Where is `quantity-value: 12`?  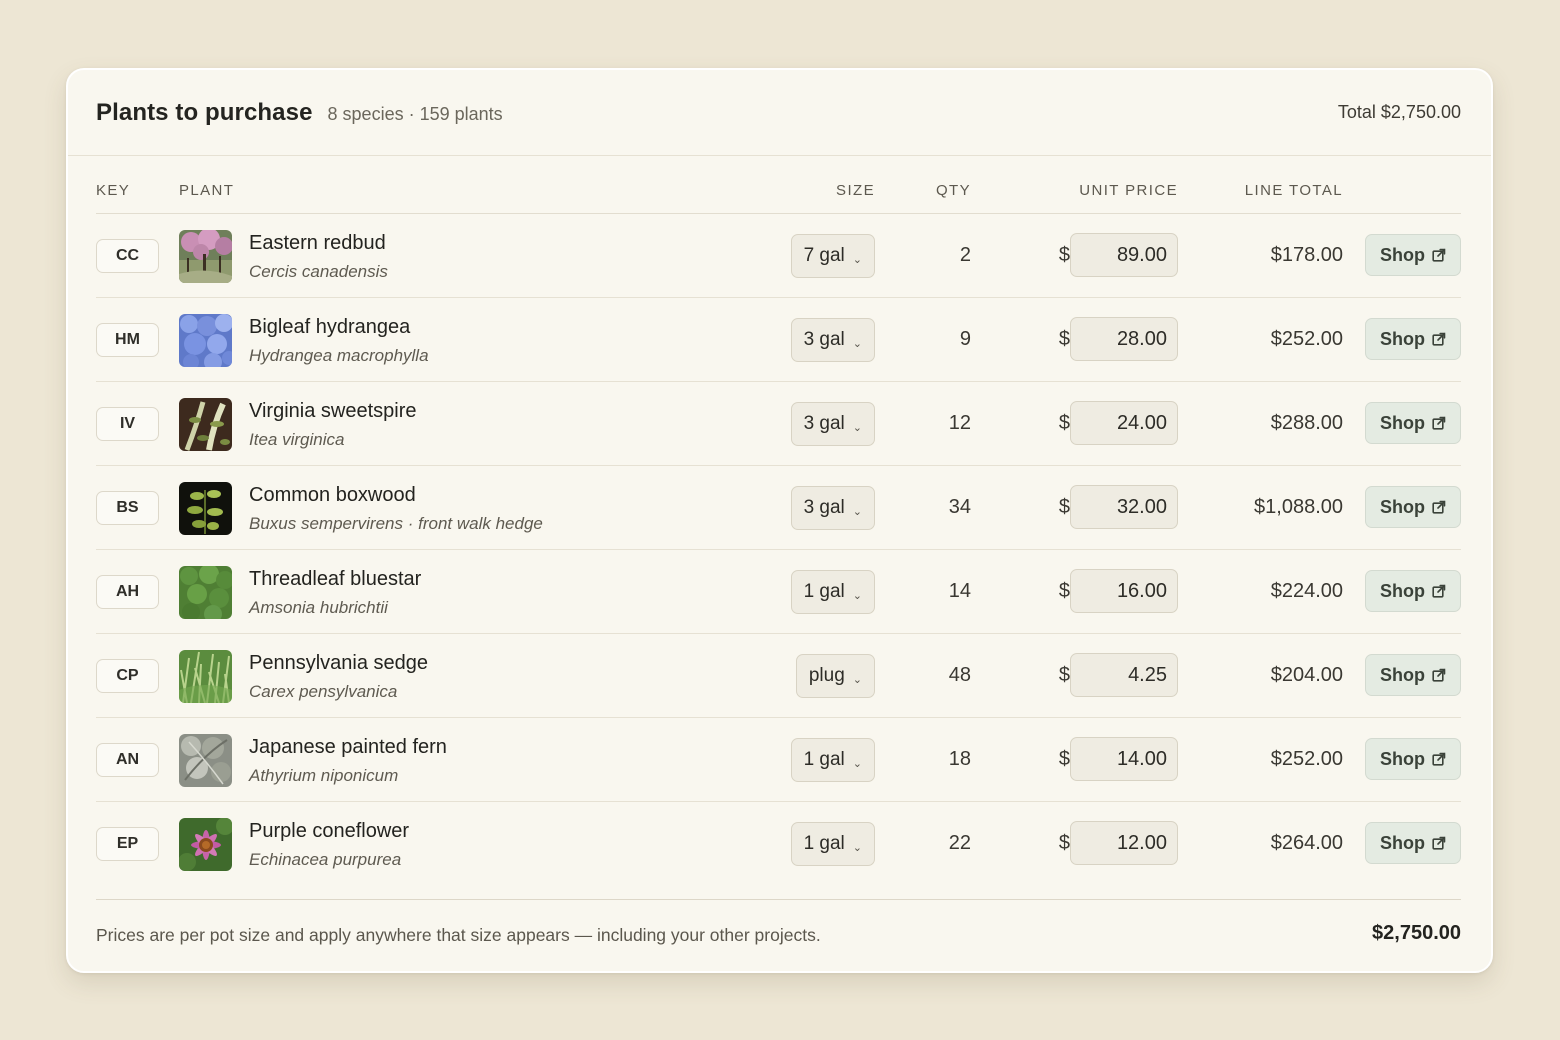 quantity-value: 12 is located at coordinates (959, 423).